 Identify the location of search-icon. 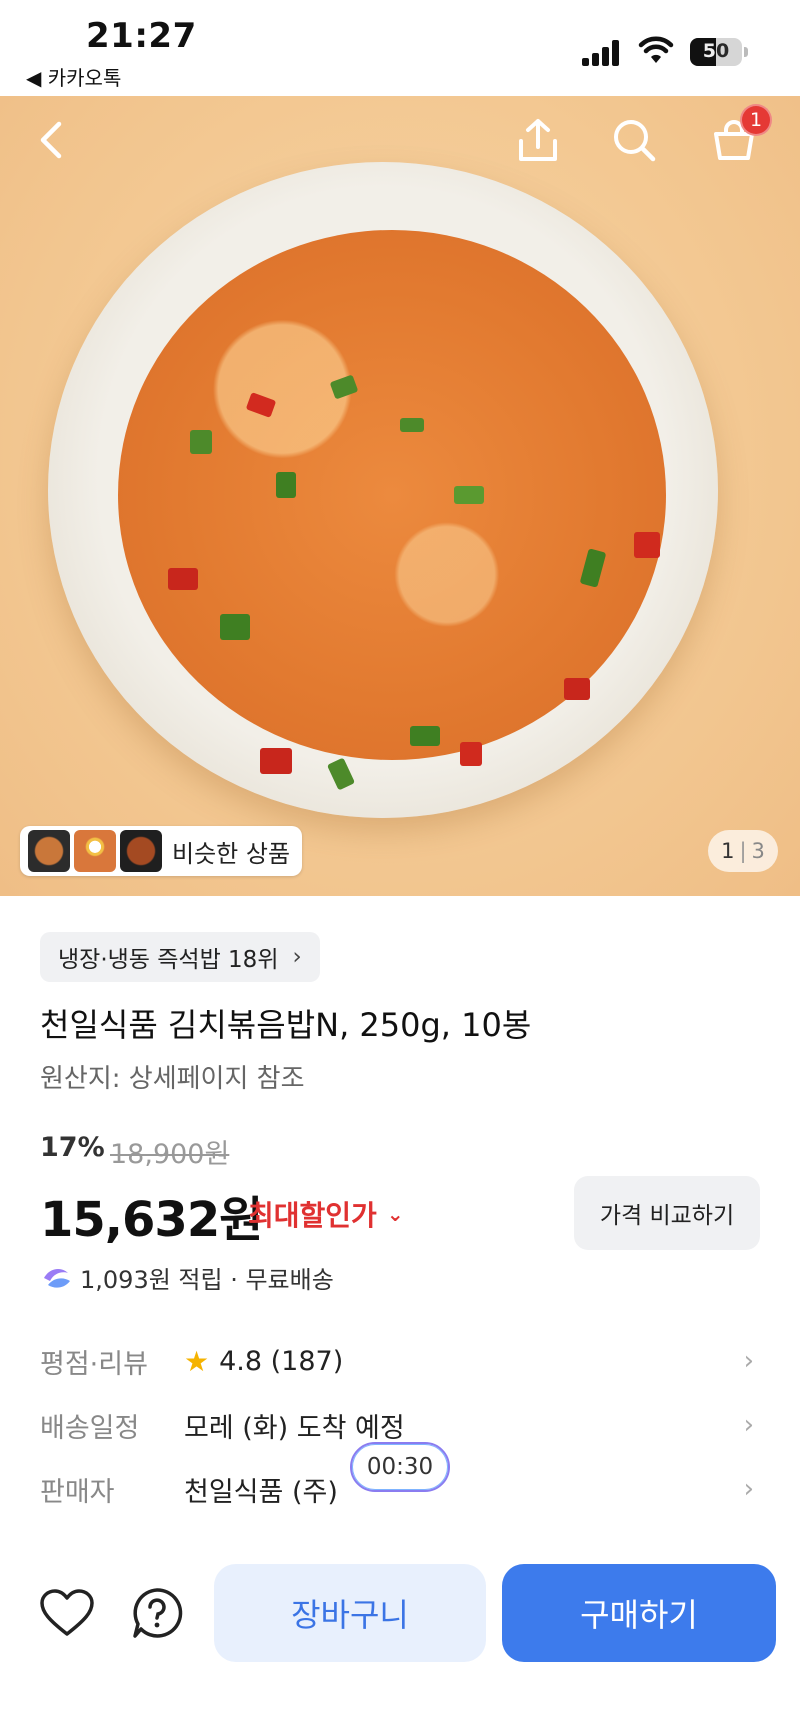
(635, 141).